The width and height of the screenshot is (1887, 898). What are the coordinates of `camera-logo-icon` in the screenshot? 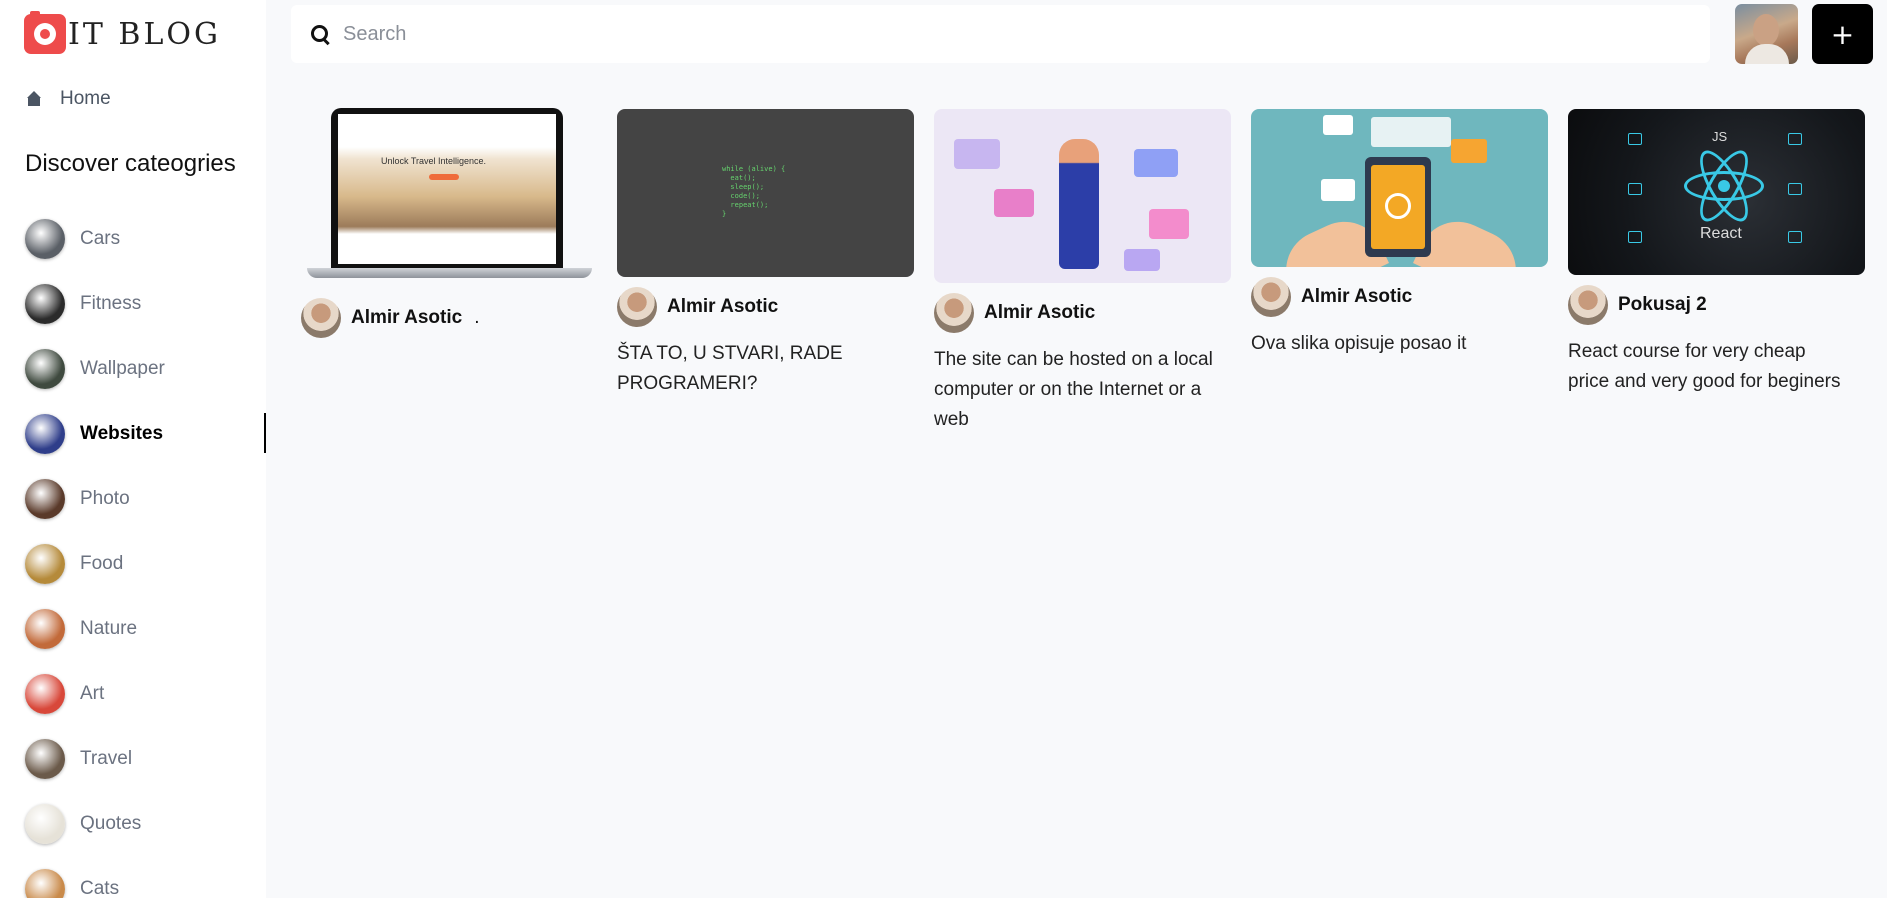 It's located at (45, 32).